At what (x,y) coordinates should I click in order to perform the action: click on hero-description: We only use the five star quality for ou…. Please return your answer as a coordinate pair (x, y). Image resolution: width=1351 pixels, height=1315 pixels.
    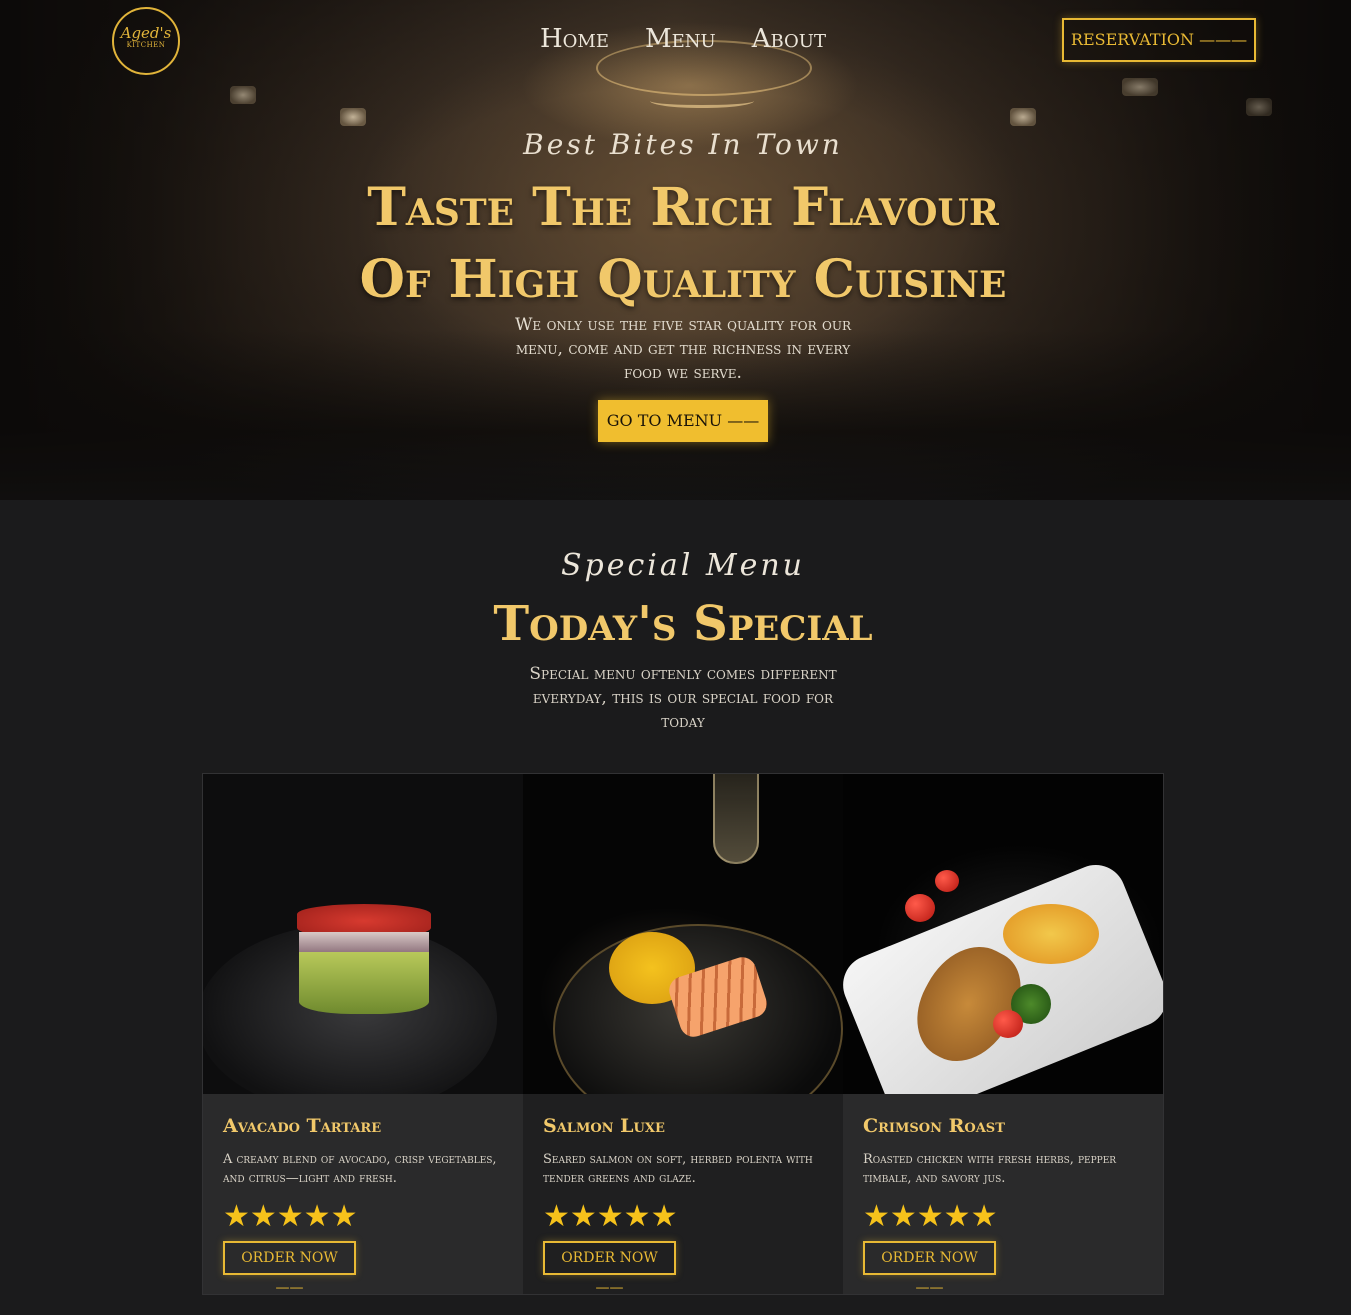
    Looking at the image, I should click on (683, 349).